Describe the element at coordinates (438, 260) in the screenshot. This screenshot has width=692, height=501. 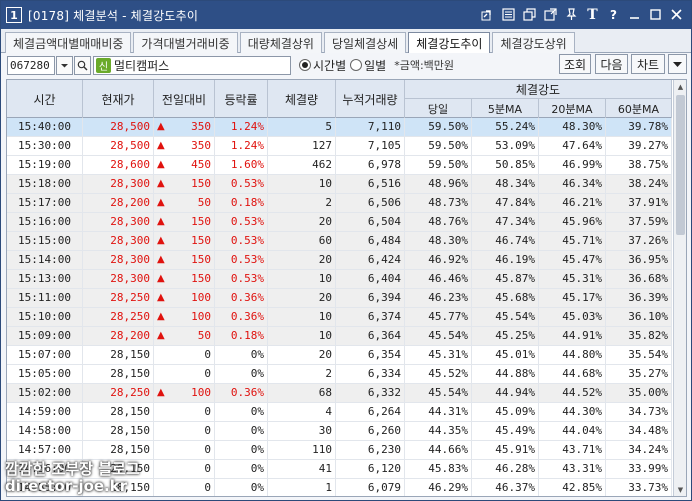
I see `cell-strength-today: 46.92%` at that location.